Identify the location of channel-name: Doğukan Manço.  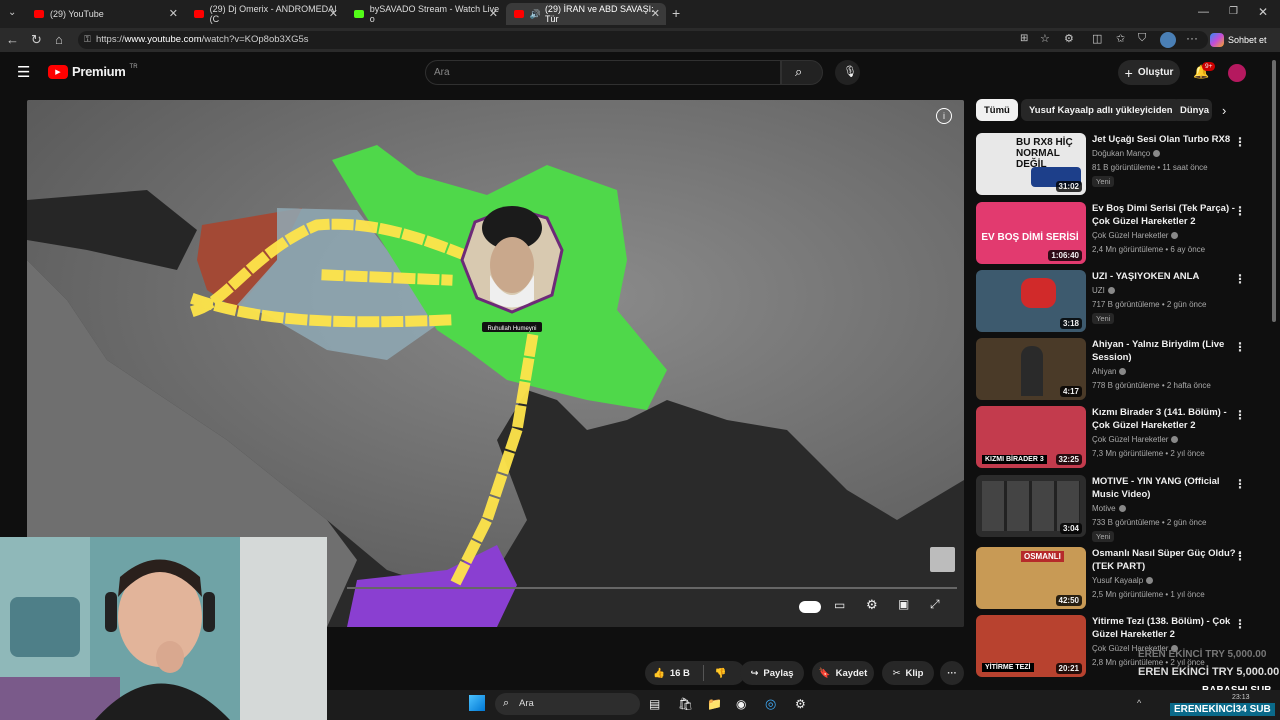
(1126, 153).